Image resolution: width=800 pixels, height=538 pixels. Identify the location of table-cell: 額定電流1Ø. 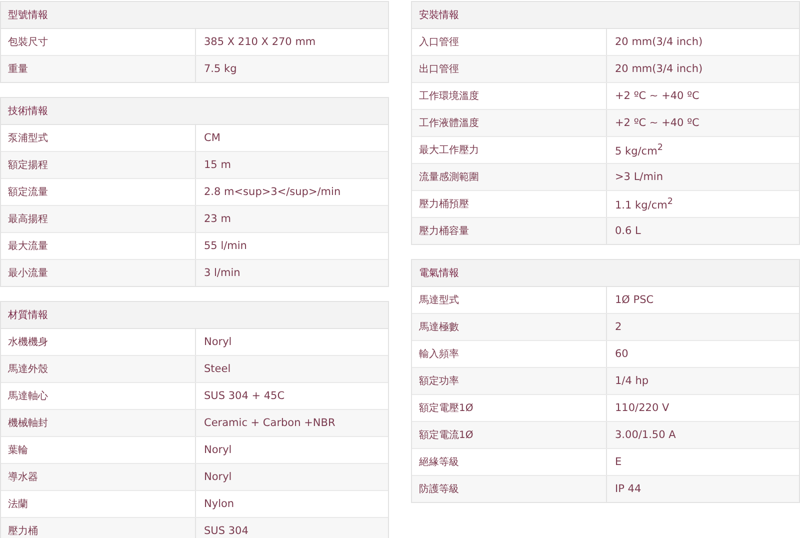
(509, 435).